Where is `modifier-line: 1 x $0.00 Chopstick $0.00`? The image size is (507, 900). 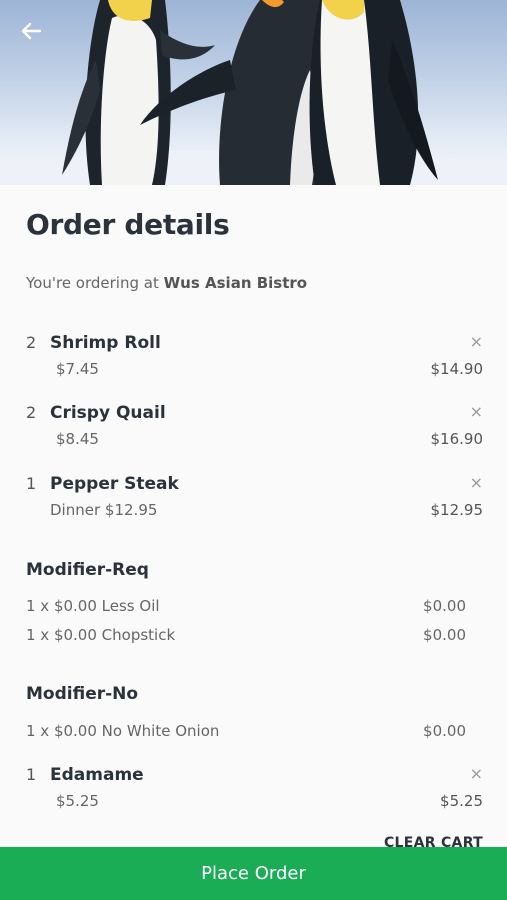 modifier-line: 1 x $0.00 Chopstick $0.00 is located at coordinates (246, 635).